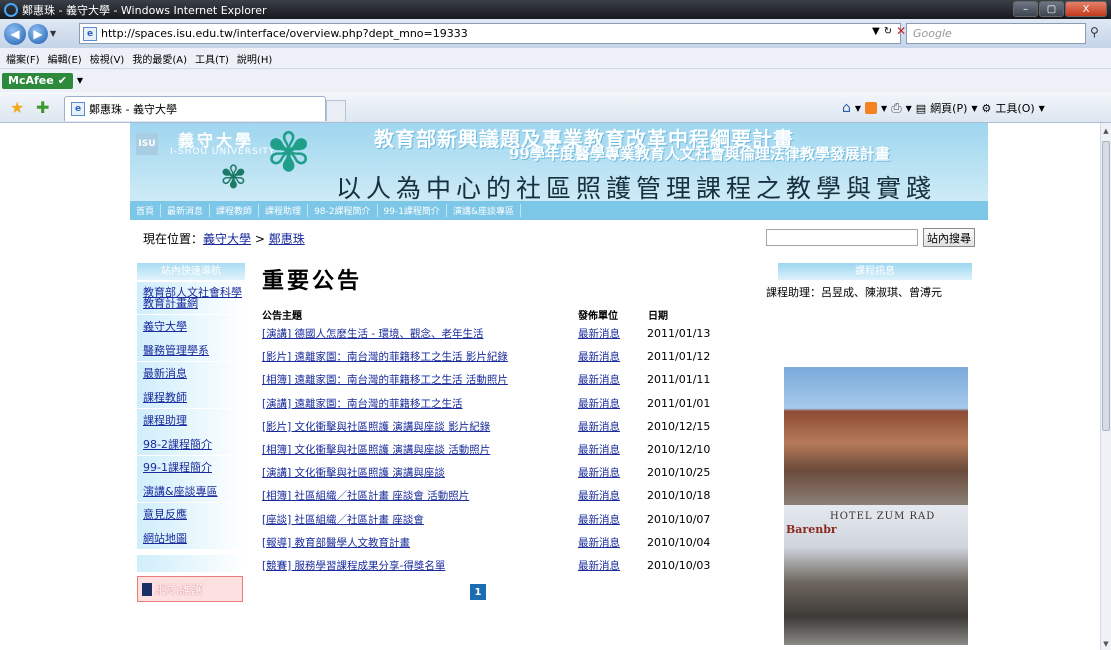 The width and height of the screenshot is (1111, 650). What do you see at coordinates (876, 31) in the screenshot?
I see `url-dropdown-icon: ▼` at bounding box center [876, 31].